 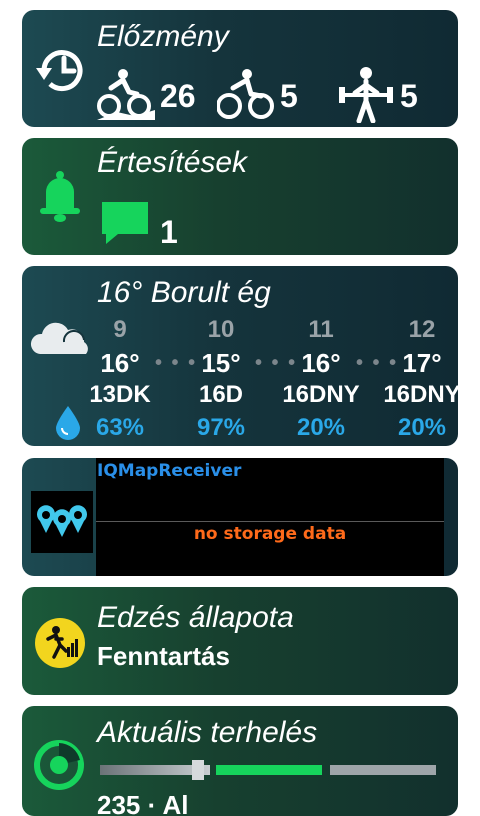 I want to click on mountain-bike-icon, so click(x=126, y=96).